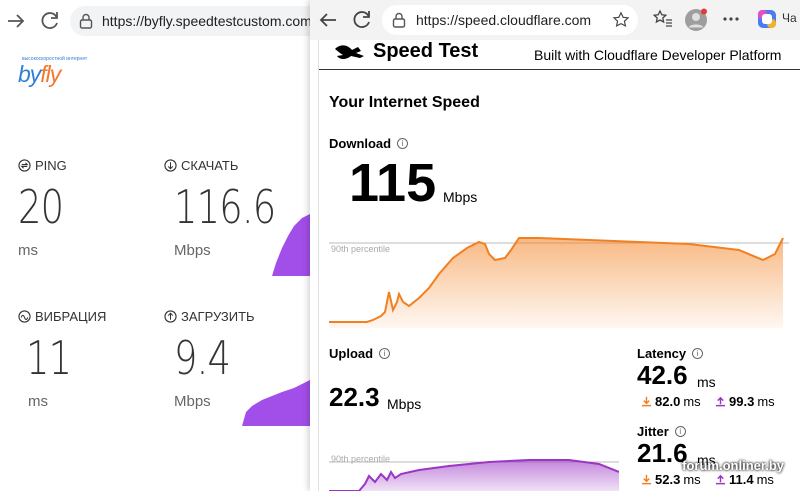 The image size is (800, 491). I want to click on brand-subtitle: Built with Cloudflare Developer Platform, so click(657, 55).